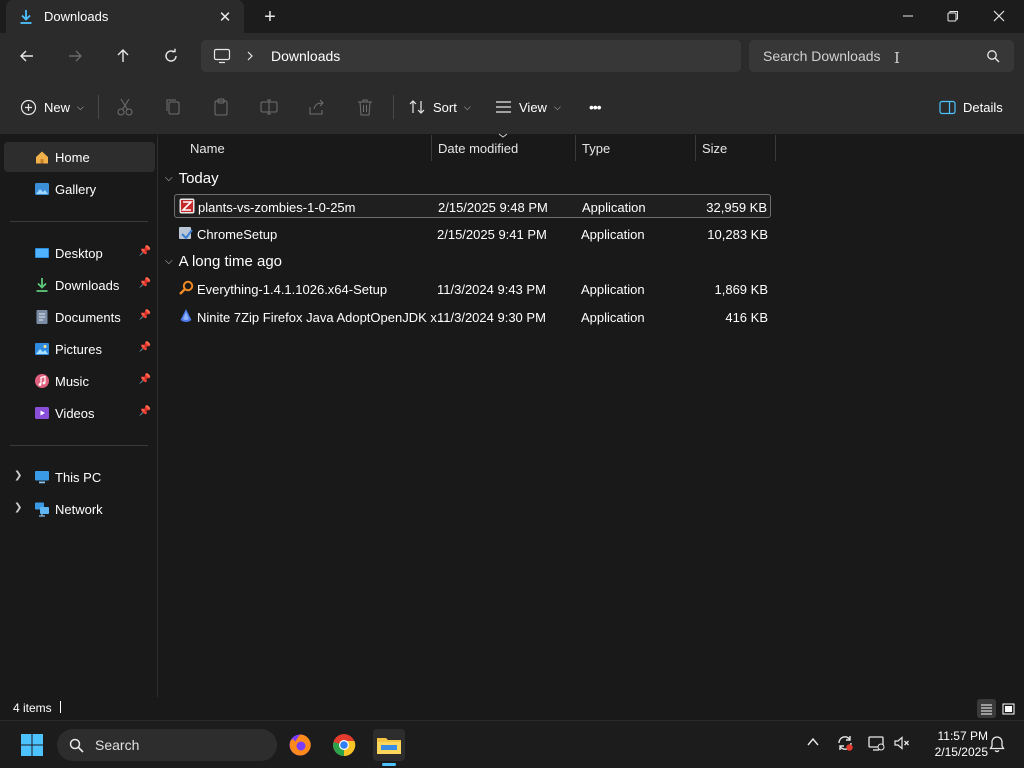 This screenshot has width=1024, height=768. What do you see at coordinates (503, 148) in the screenshot?
I see `column-header-date: Date modified` at bounding box center [503, 148].